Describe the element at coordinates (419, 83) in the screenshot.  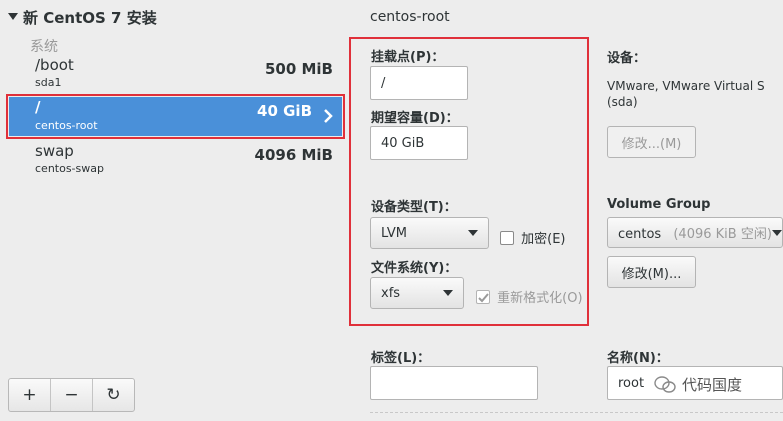
I see `mount-point-input: /` at that location.